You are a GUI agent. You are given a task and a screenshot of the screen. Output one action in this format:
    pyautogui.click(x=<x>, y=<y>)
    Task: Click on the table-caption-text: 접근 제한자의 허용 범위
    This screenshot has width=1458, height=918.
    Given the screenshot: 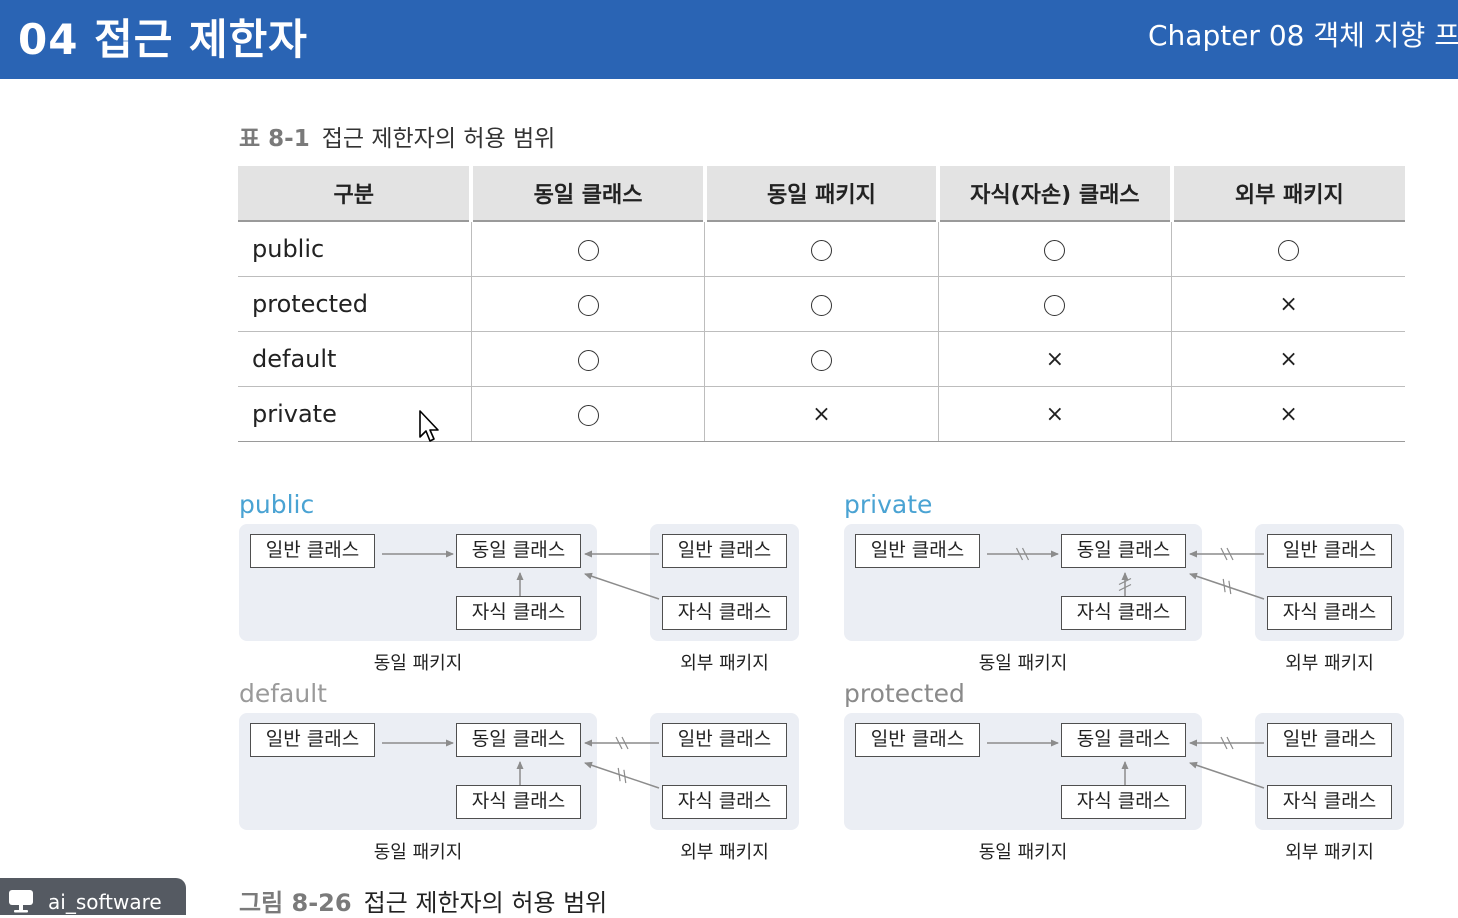 What is the action you would take?
    pyautogui.click(x=438, y=139)
    